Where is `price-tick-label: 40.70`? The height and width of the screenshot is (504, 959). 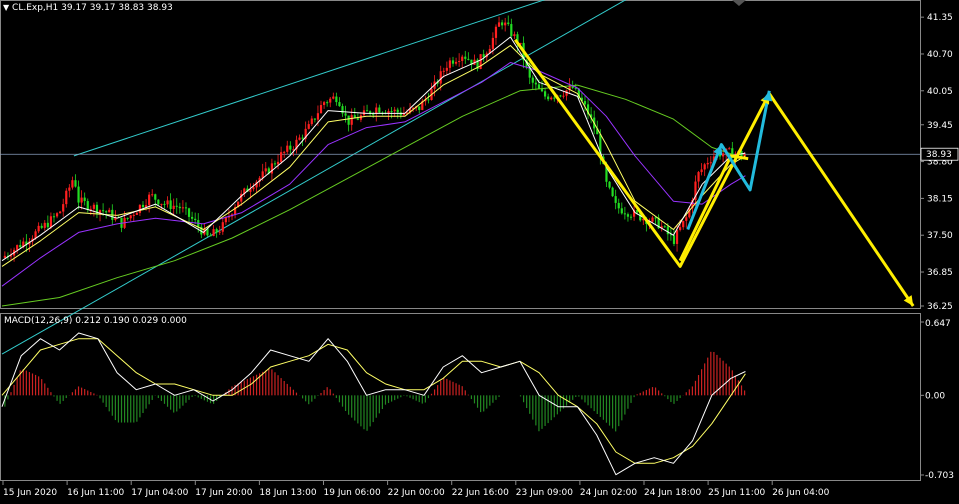
price-tick-label: 40.70 is located at coordinates (940, 55).